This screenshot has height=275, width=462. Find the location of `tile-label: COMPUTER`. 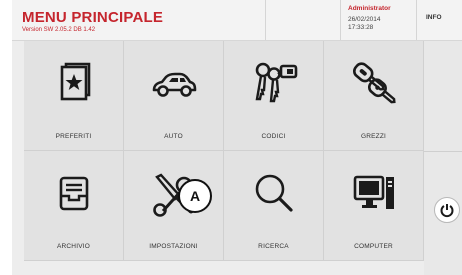

tile-label: COMPUTER is located at coordinates (373, 246).